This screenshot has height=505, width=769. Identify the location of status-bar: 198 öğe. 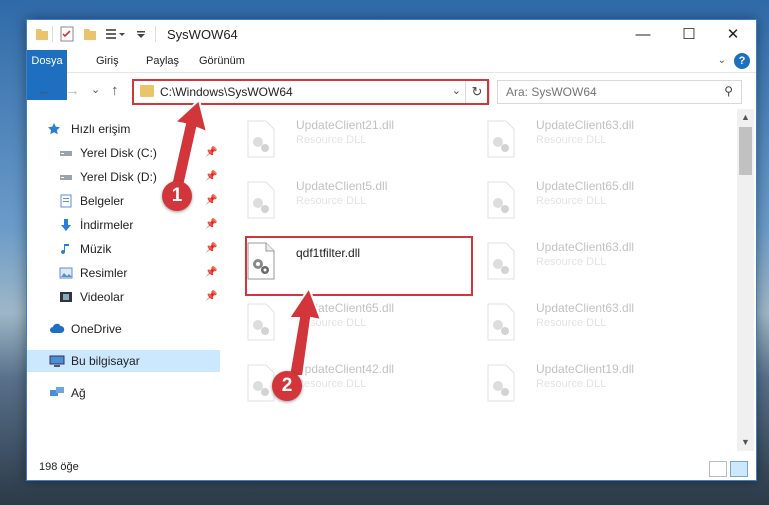
(391, 468).